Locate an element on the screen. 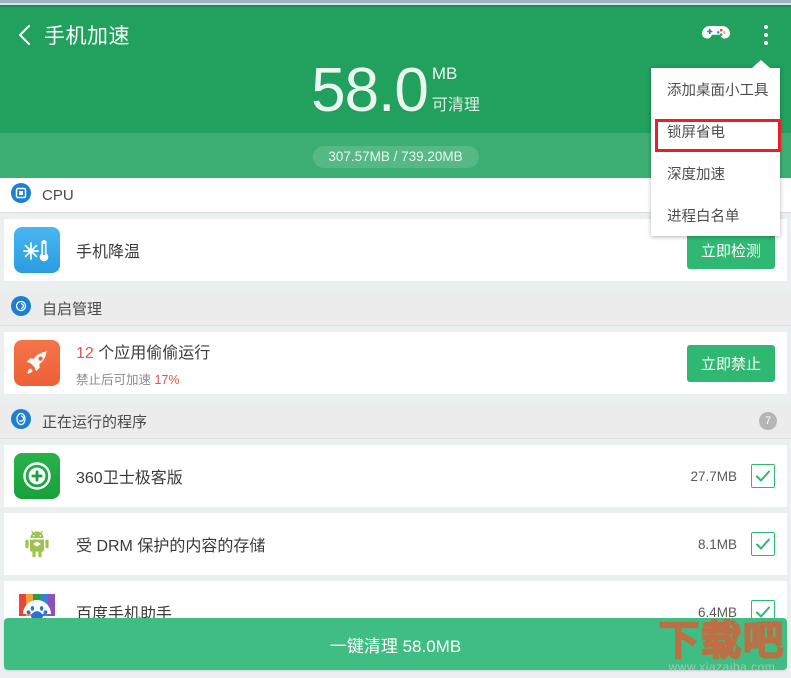 Image resolution: width=791 pixels, height=678 pixels. section-header-autostart: 自启管理 is located at coordinates (395, 308).